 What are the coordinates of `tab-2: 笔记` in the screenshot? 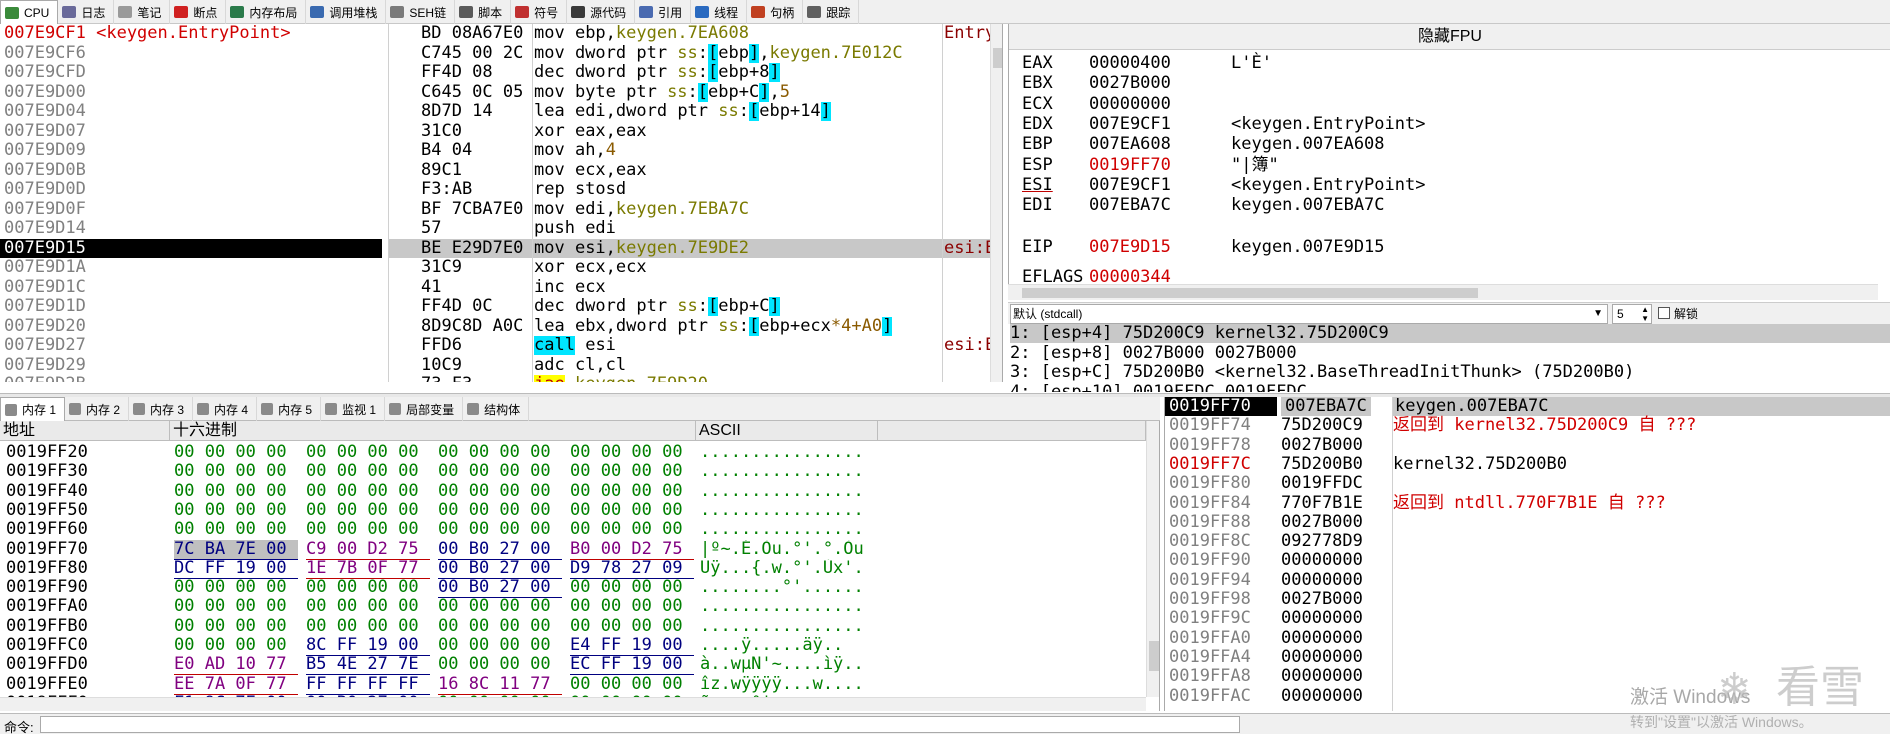 It's located at (142, 12).